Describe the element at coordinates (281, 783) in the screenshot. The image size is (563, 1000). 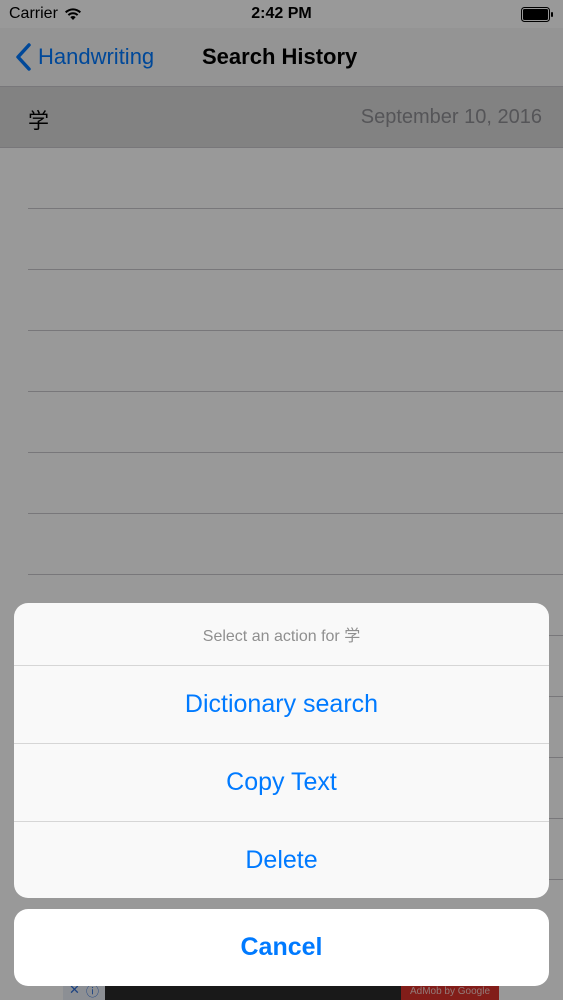
I see `copy-text-button: Copy Text` at that location.